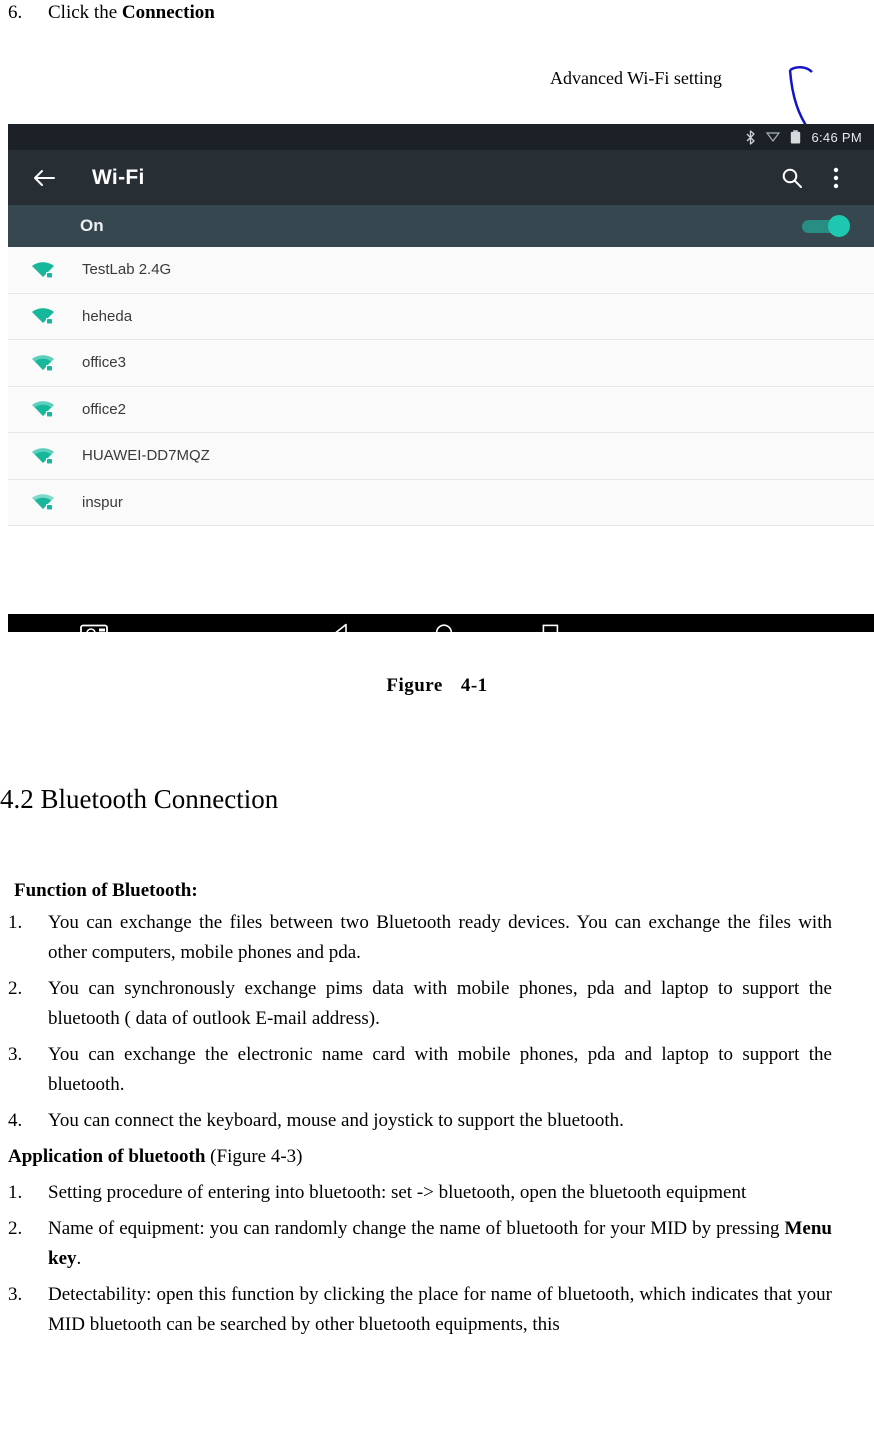 This screenshot has height=1434, width=874. Describe the element at coordinates (104, 409) in the screenshot. I see `wifi-ssid: office2` at that location.